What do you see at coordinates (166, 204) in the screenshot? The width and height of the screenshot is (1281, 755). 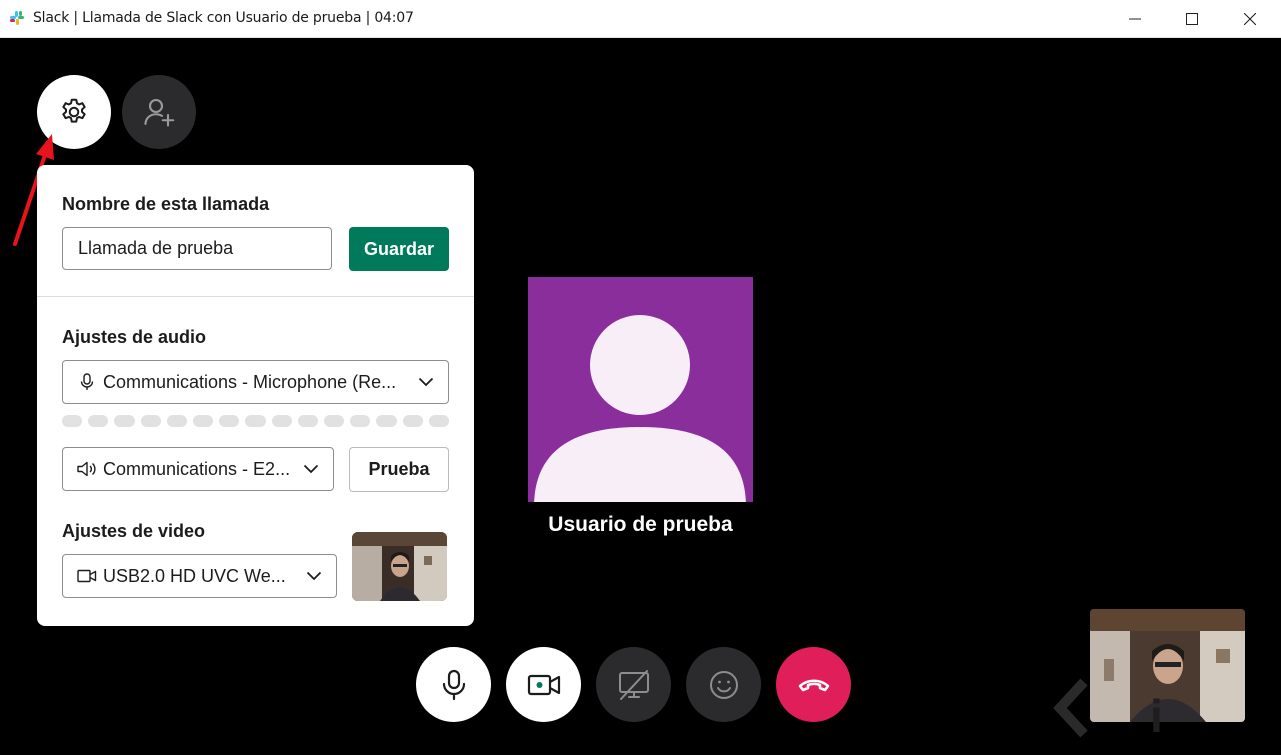 I see `call-name-label: Nombre de esta llamada` at bounding box center [166, 204].